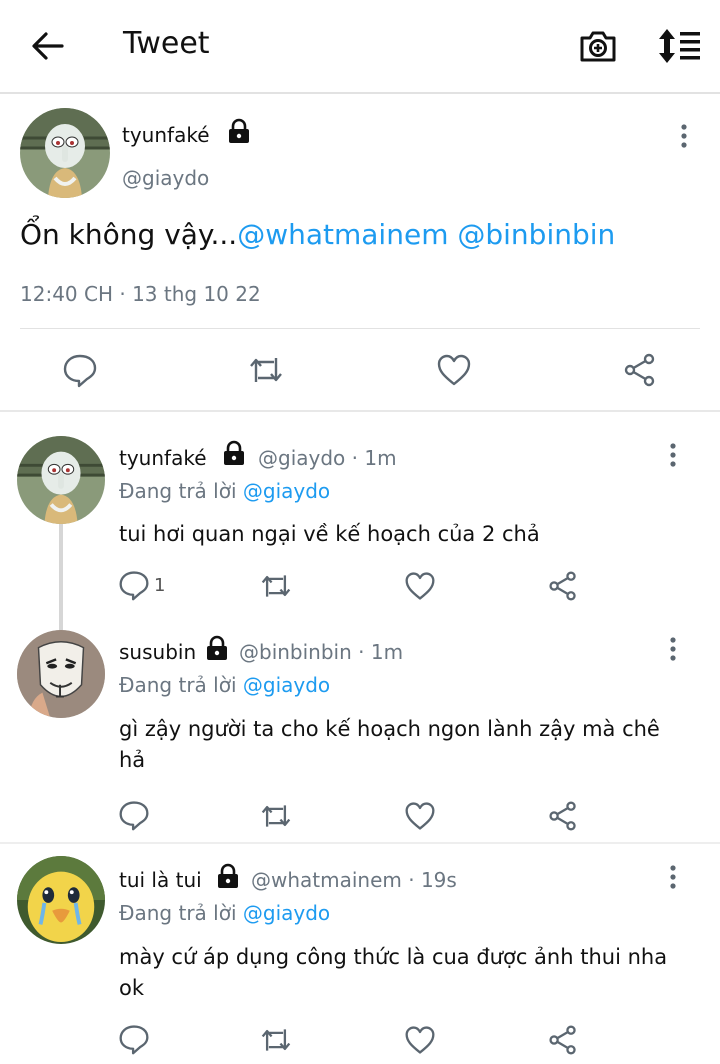 The image size is (720, 1064). What do you see at coordinates (360, 47) in the screenshot?
I see `top-bar: Tweet` at bounding box center [360, 47].